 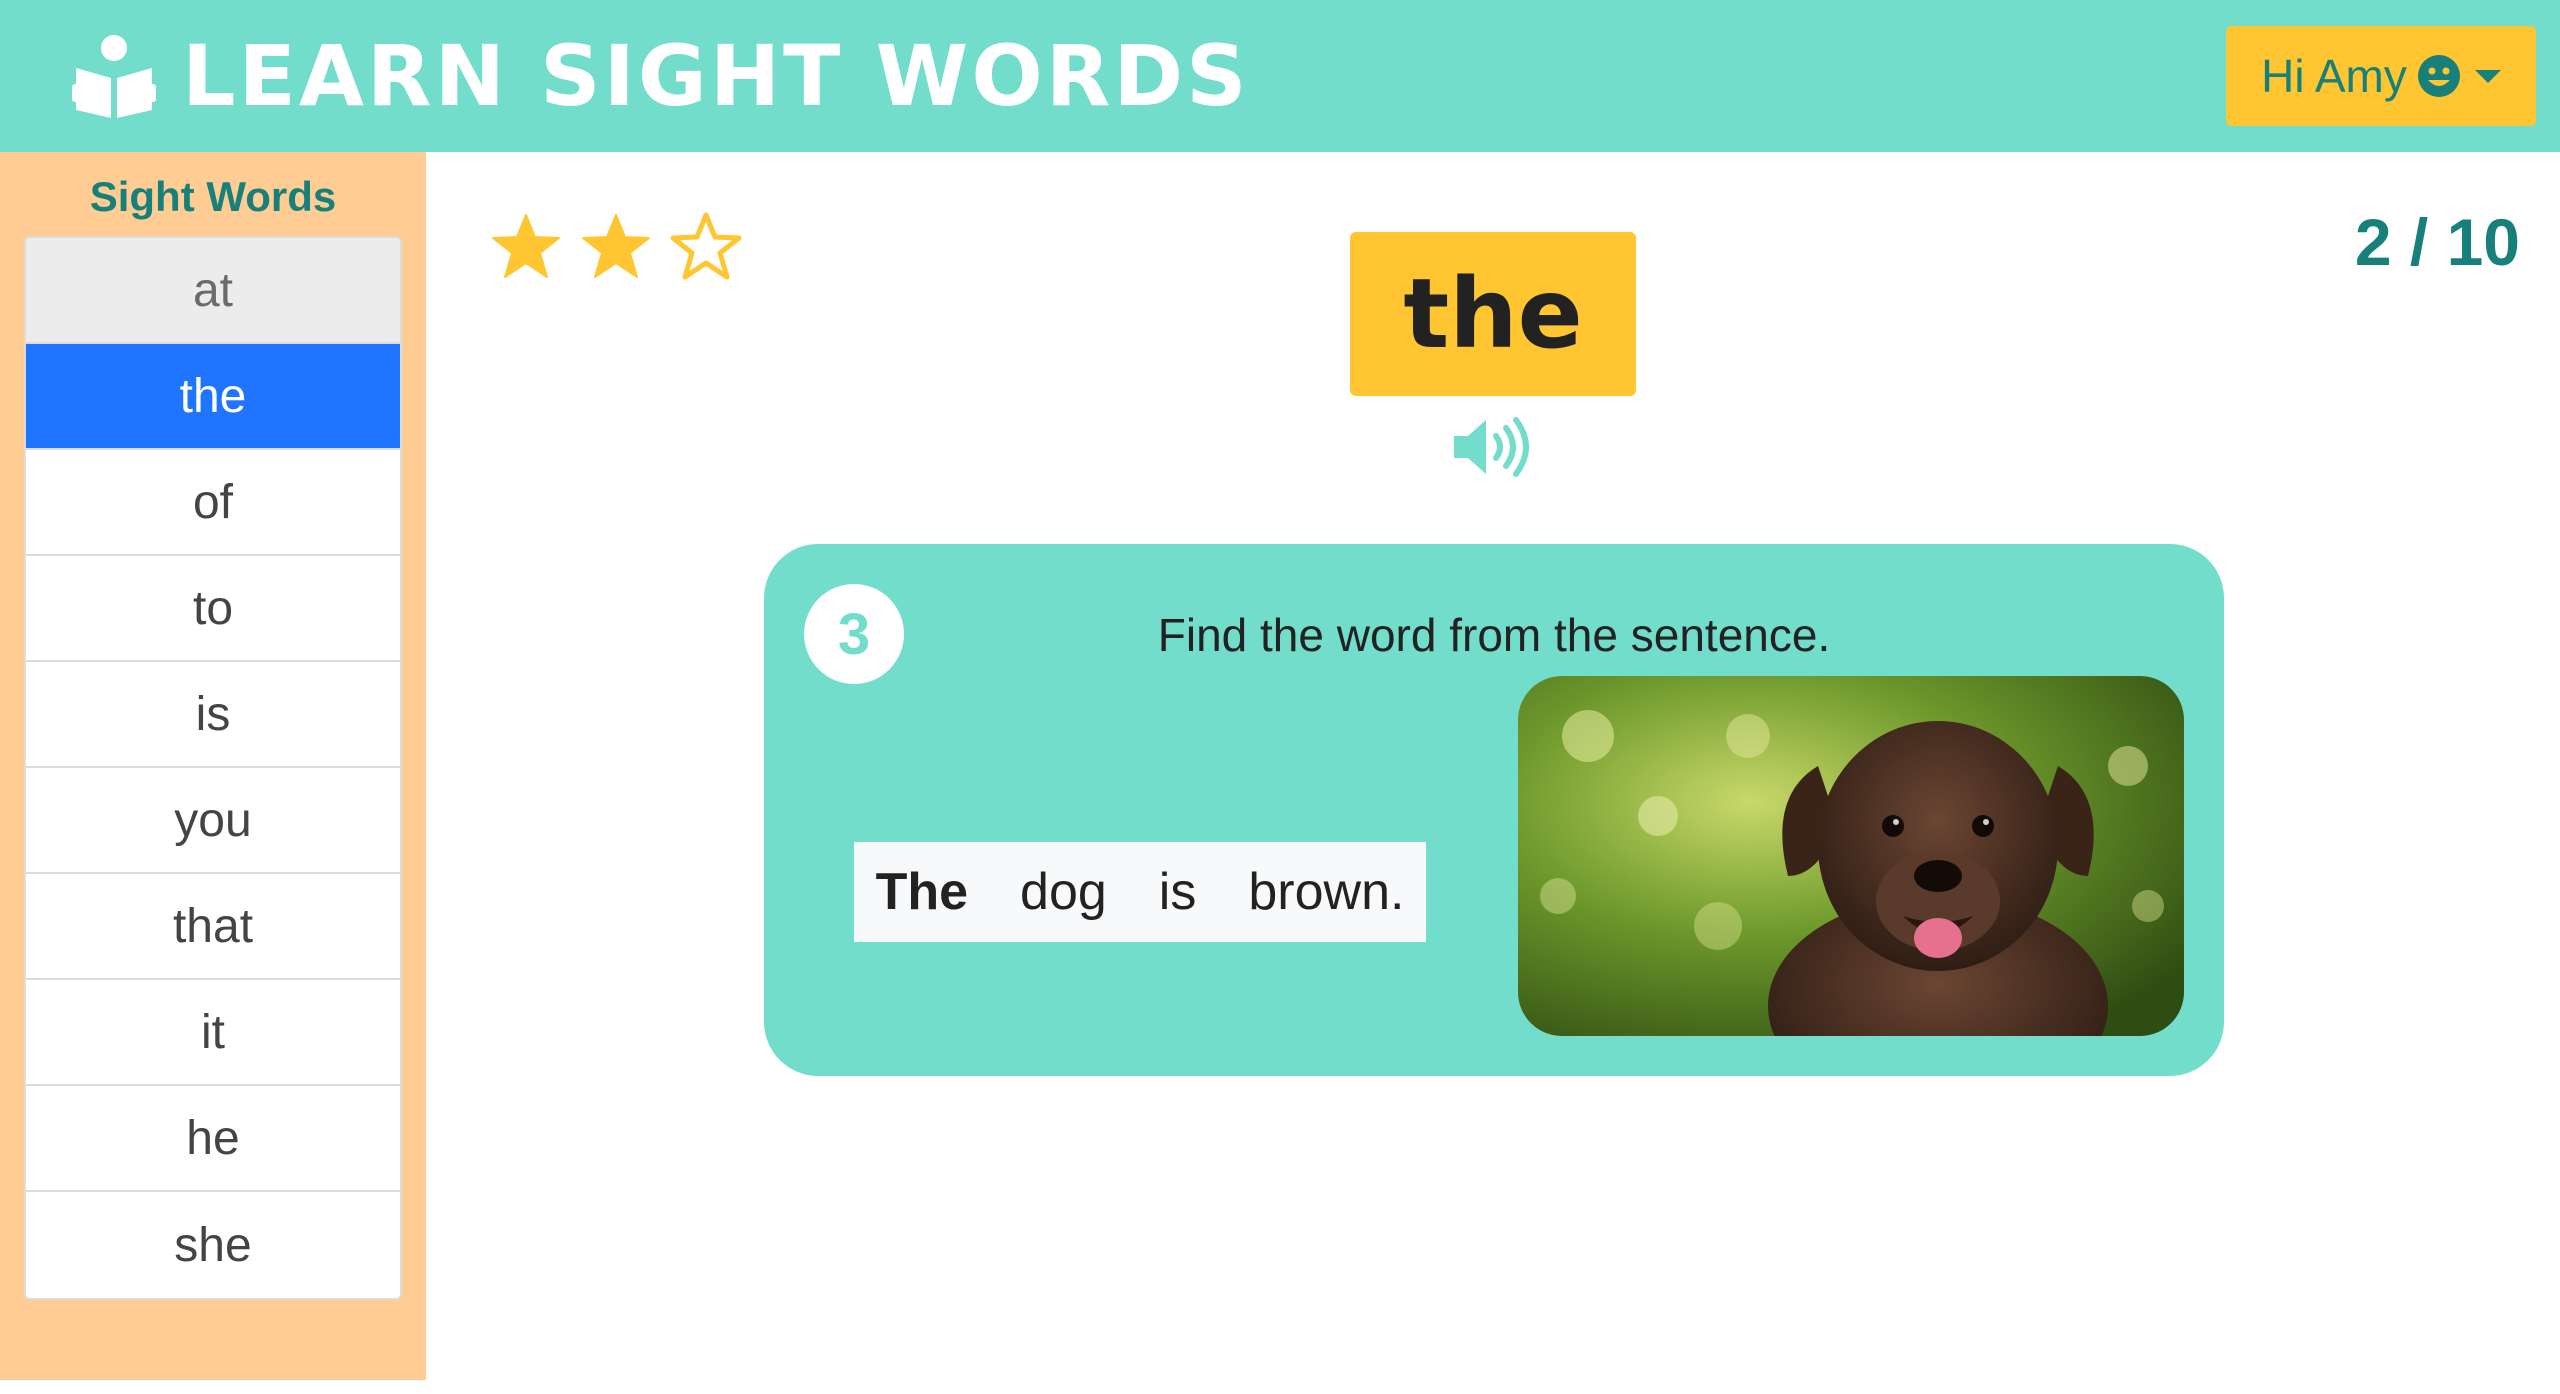 What do you see at coordinates (1851, 856) in the screenshot?
I see `puppy-photo` at bounding box center [1851, 856].